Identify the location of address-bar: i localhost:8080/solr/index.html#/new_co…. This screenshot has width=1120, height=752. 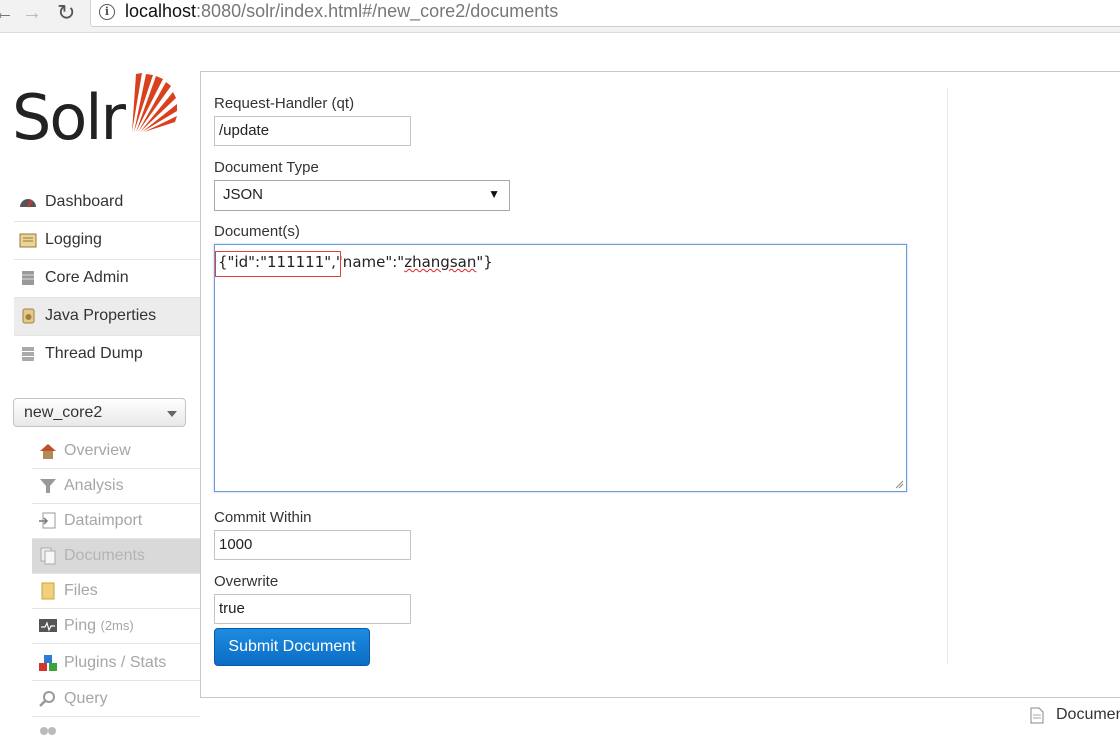
(605, 13).